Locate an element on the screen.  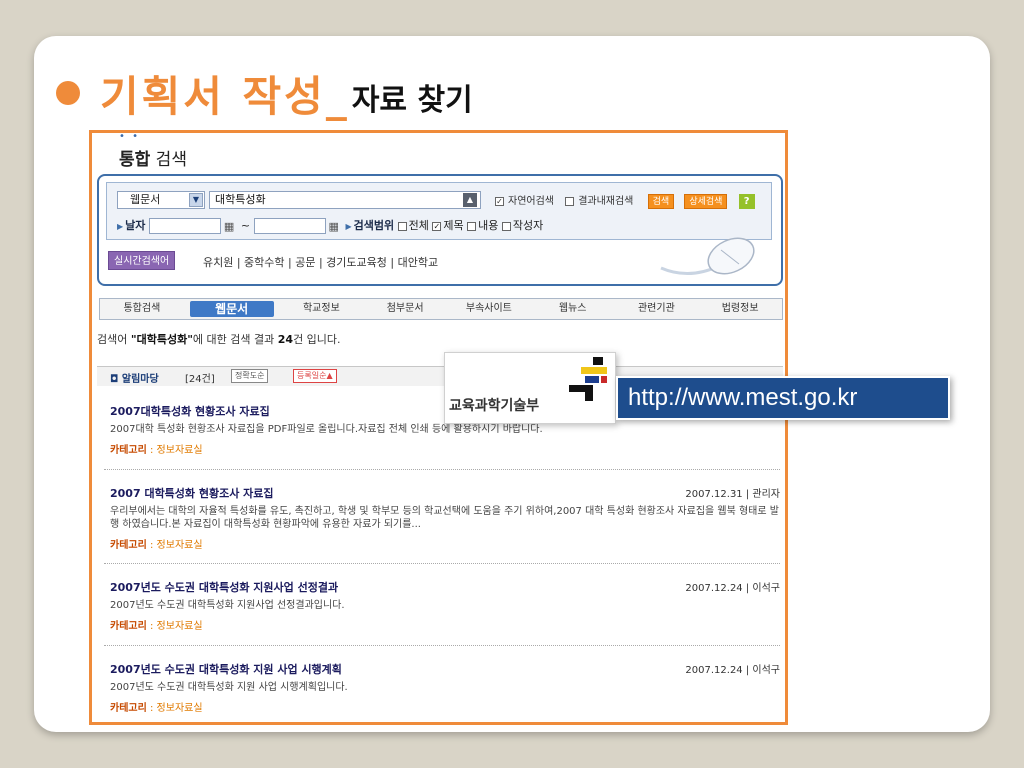
result-desc: 2007년도 수도권 대학특성화 지원사업 선정결과입니다. is located at coordinates (227, 605).